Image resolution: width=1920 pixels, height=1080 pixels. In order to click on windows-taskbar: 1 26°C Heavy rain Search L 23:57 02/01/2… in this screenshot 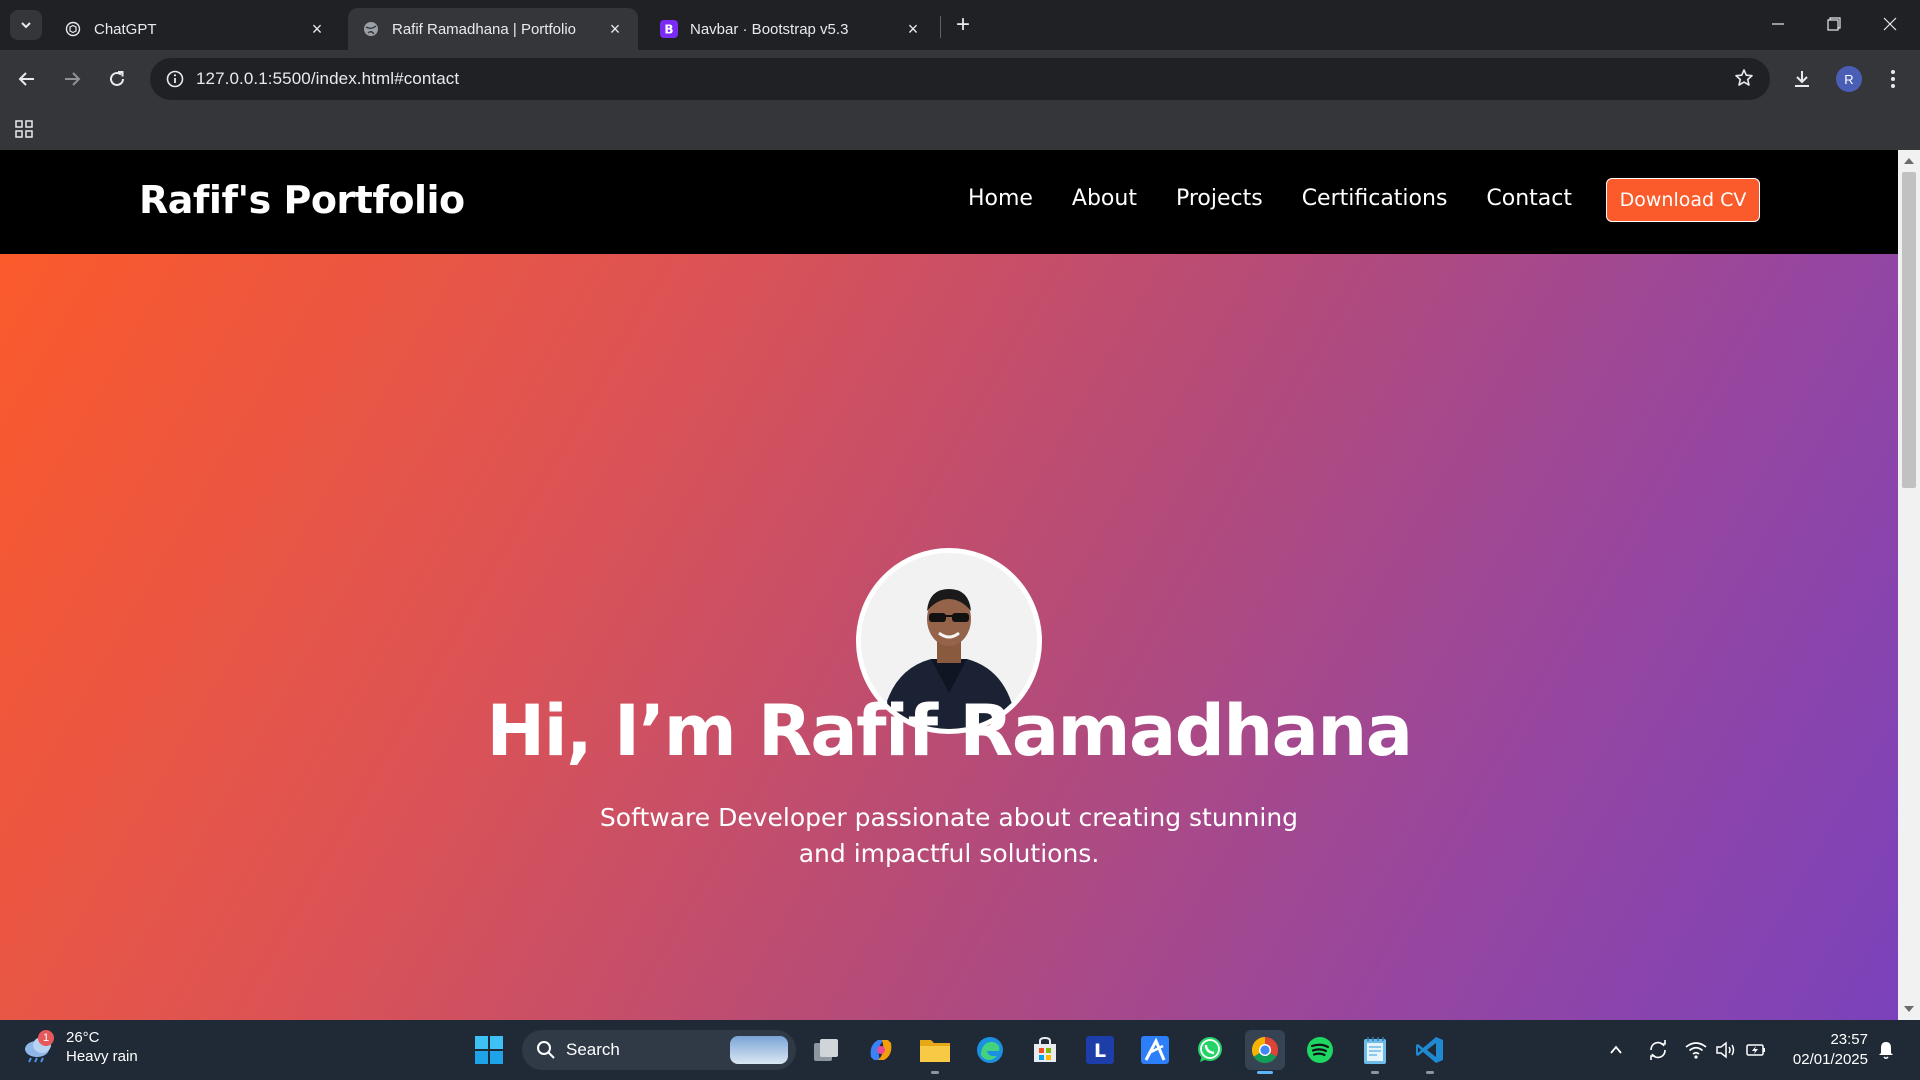, I will do `click(960, 1050)`.